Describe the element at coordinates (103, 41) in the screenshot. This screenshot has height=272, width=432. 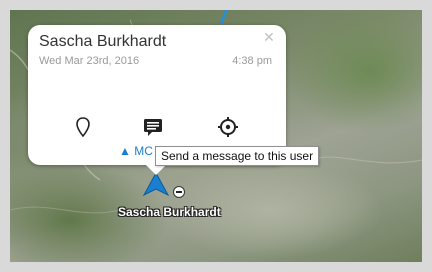
I see `popup-user-name: Sascha Burkhardt` at that location.